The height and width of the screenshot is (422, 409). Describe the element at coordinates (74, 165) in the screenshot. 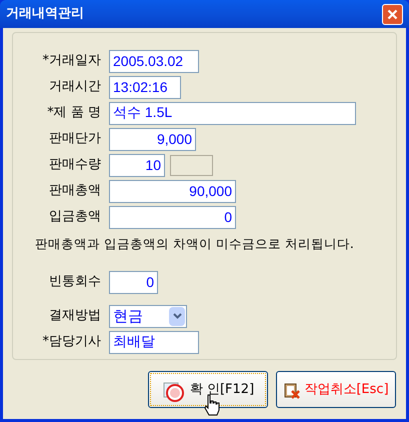

I see `field-label: 판매수량` at that location.